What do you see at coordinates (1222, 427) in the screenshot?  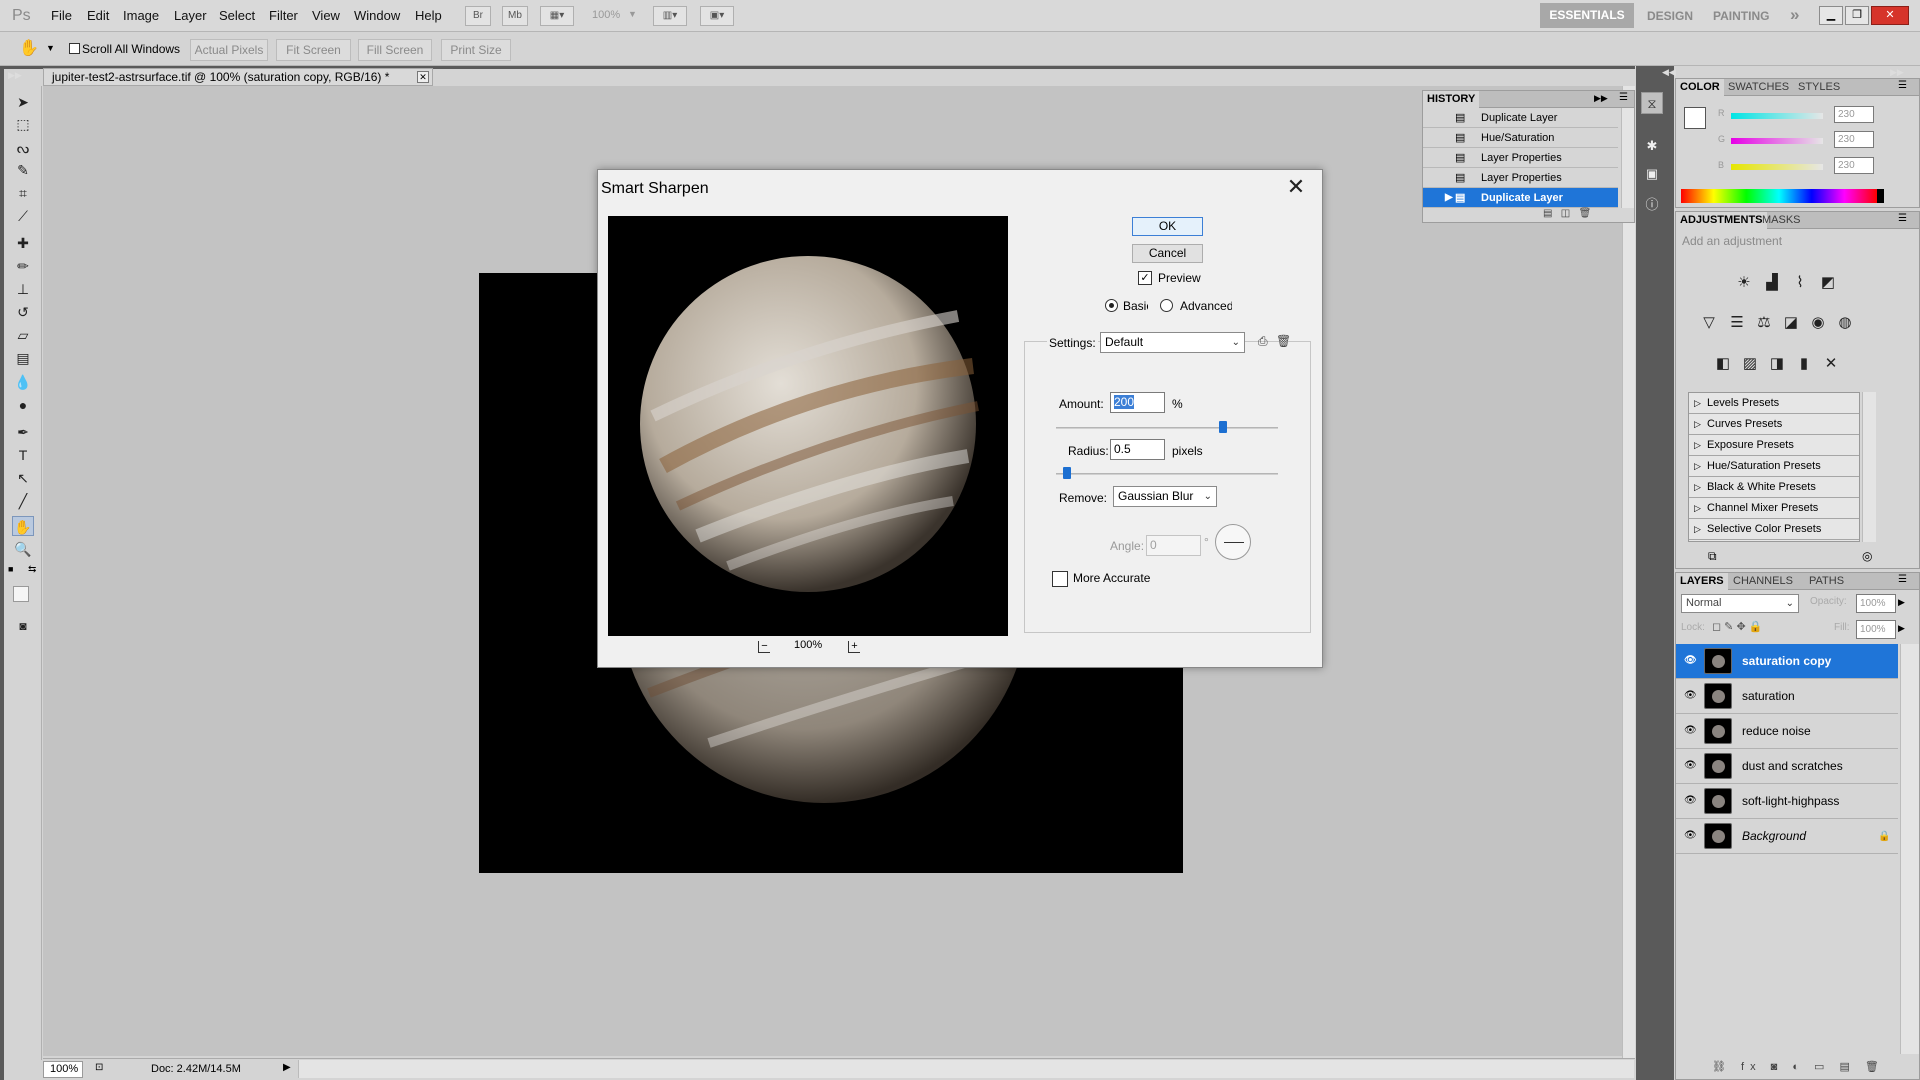 I see `amount-slider-thumb` at bounding box center [1222, 427].